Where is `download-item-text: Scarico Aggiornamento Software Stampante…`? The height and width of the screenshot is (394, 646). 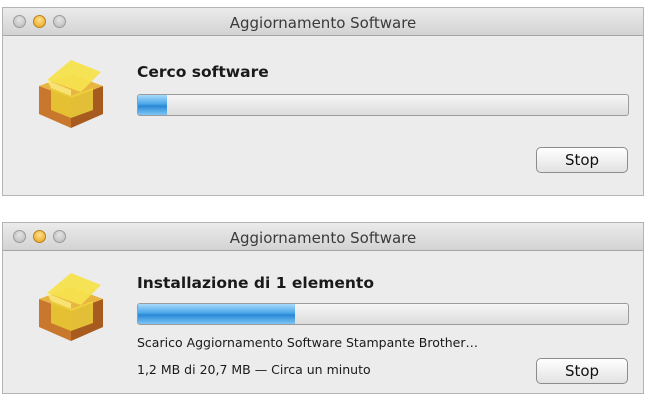 download-item-text: Scarico Aggiornamento Software Stampante… is located at coordinates (307, 342).